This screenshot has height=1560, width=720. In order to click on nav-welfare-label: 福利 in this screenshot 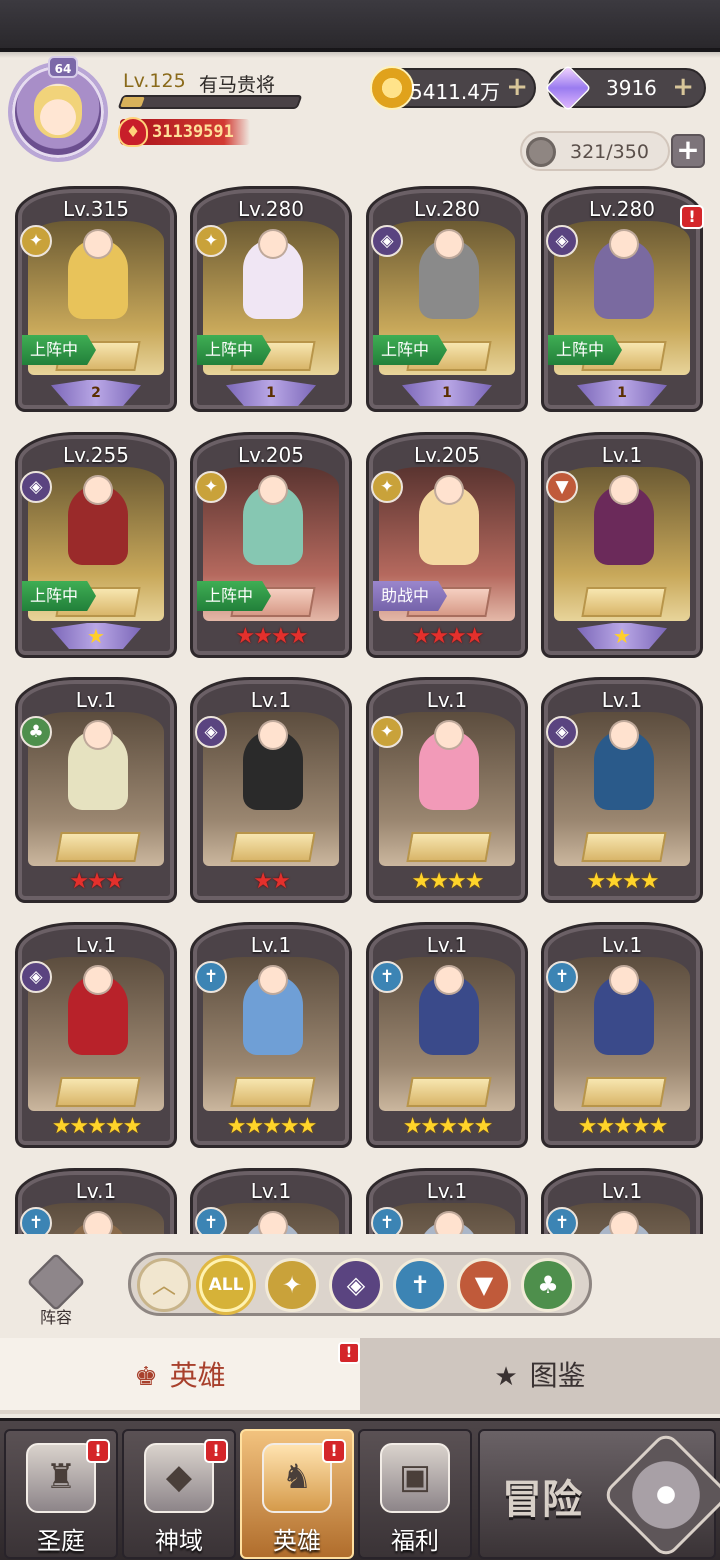, I will do `click(415, 1541)`.